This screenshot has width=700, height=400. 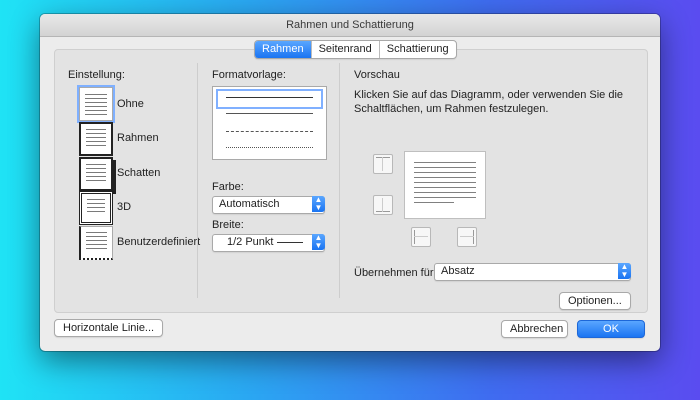 I want to click on right-border-toggle-icon, so click(x=467, y=237).